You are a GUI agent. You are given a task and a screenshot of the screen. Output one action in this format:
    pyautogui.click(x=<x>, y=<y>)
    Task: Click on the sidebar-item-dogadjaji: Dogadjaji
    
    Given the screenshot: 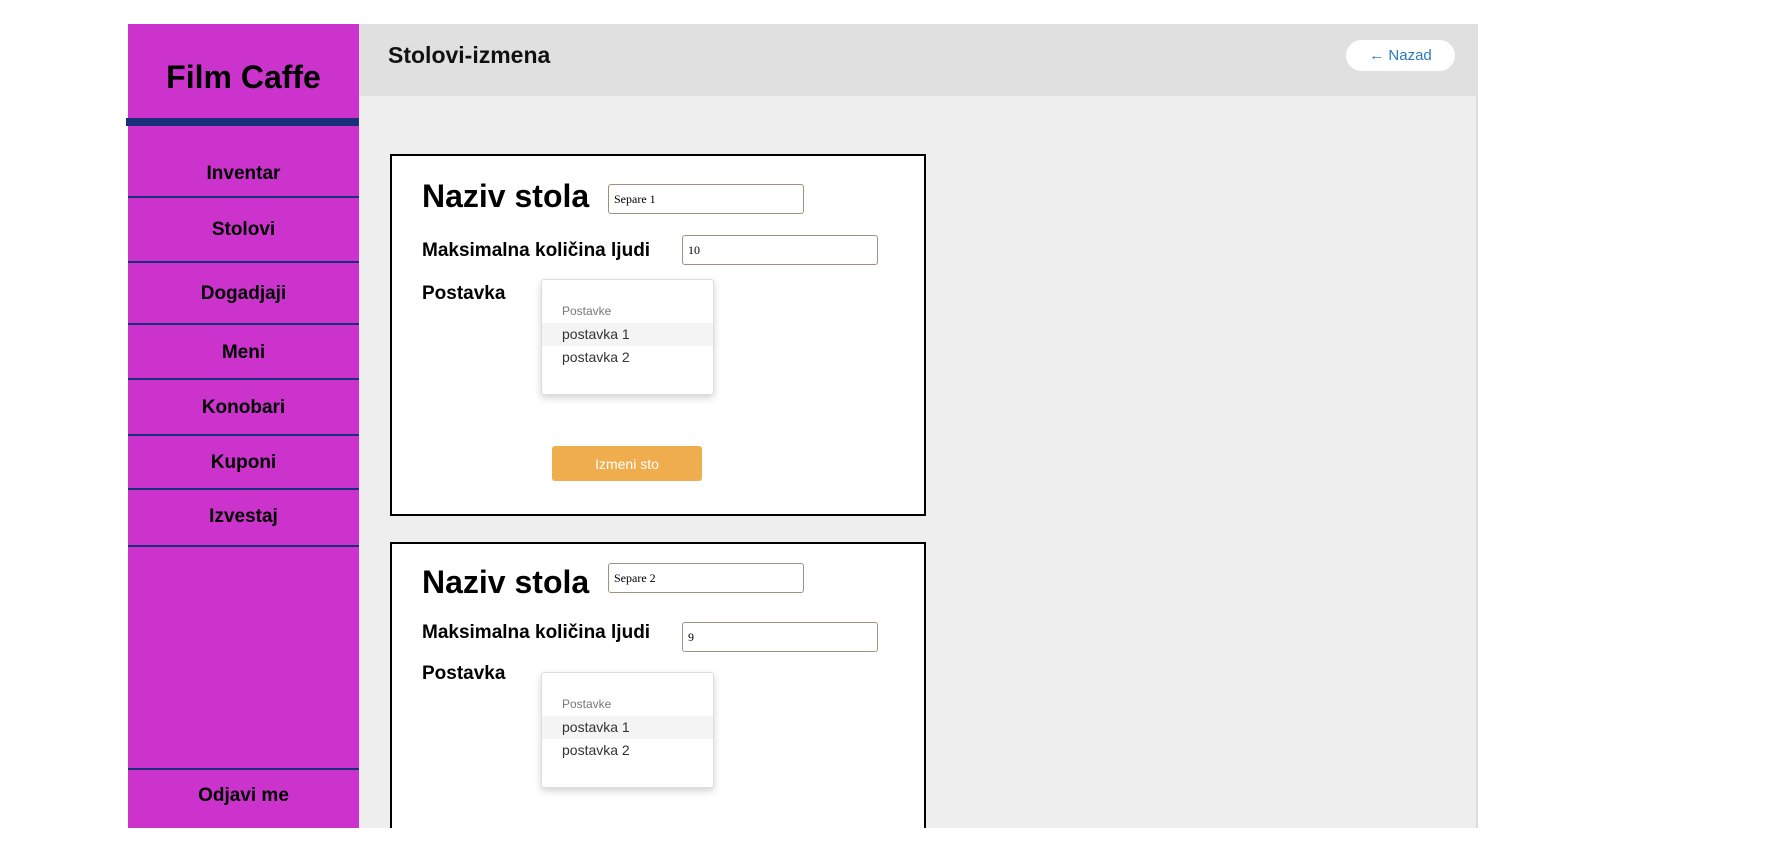 What is the action you would take?
    pyautogui.click(x=243, y=293)
    